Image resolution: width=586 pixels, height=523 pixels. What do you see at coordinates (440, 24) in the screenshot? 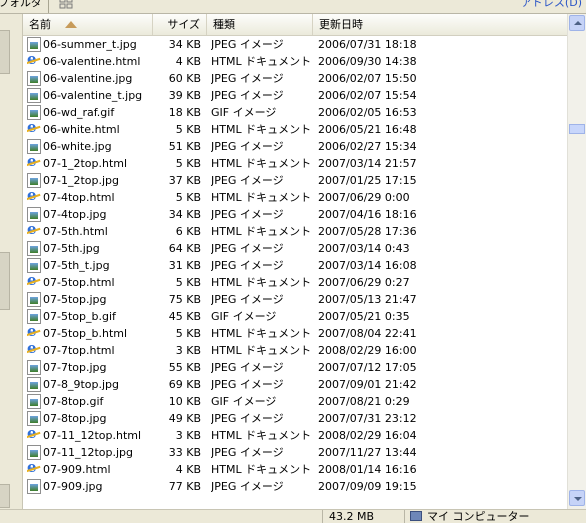
I see `column-header-modified: 更新日時` at bounding box center [440, 24].